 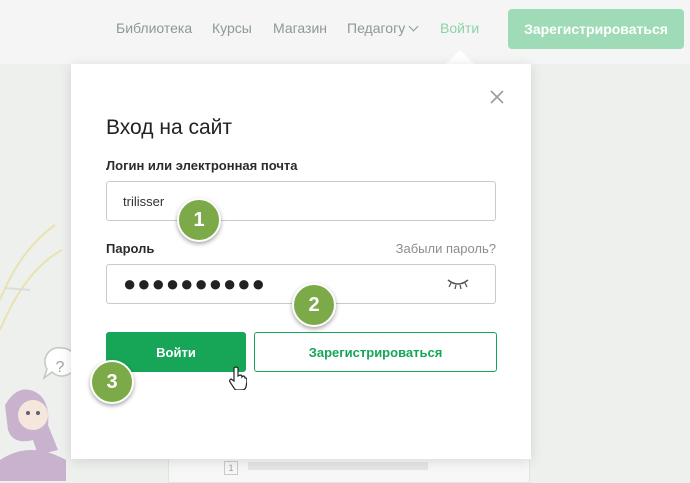 I want to click on step-badge-1: 1, so click(x=199, y=220).